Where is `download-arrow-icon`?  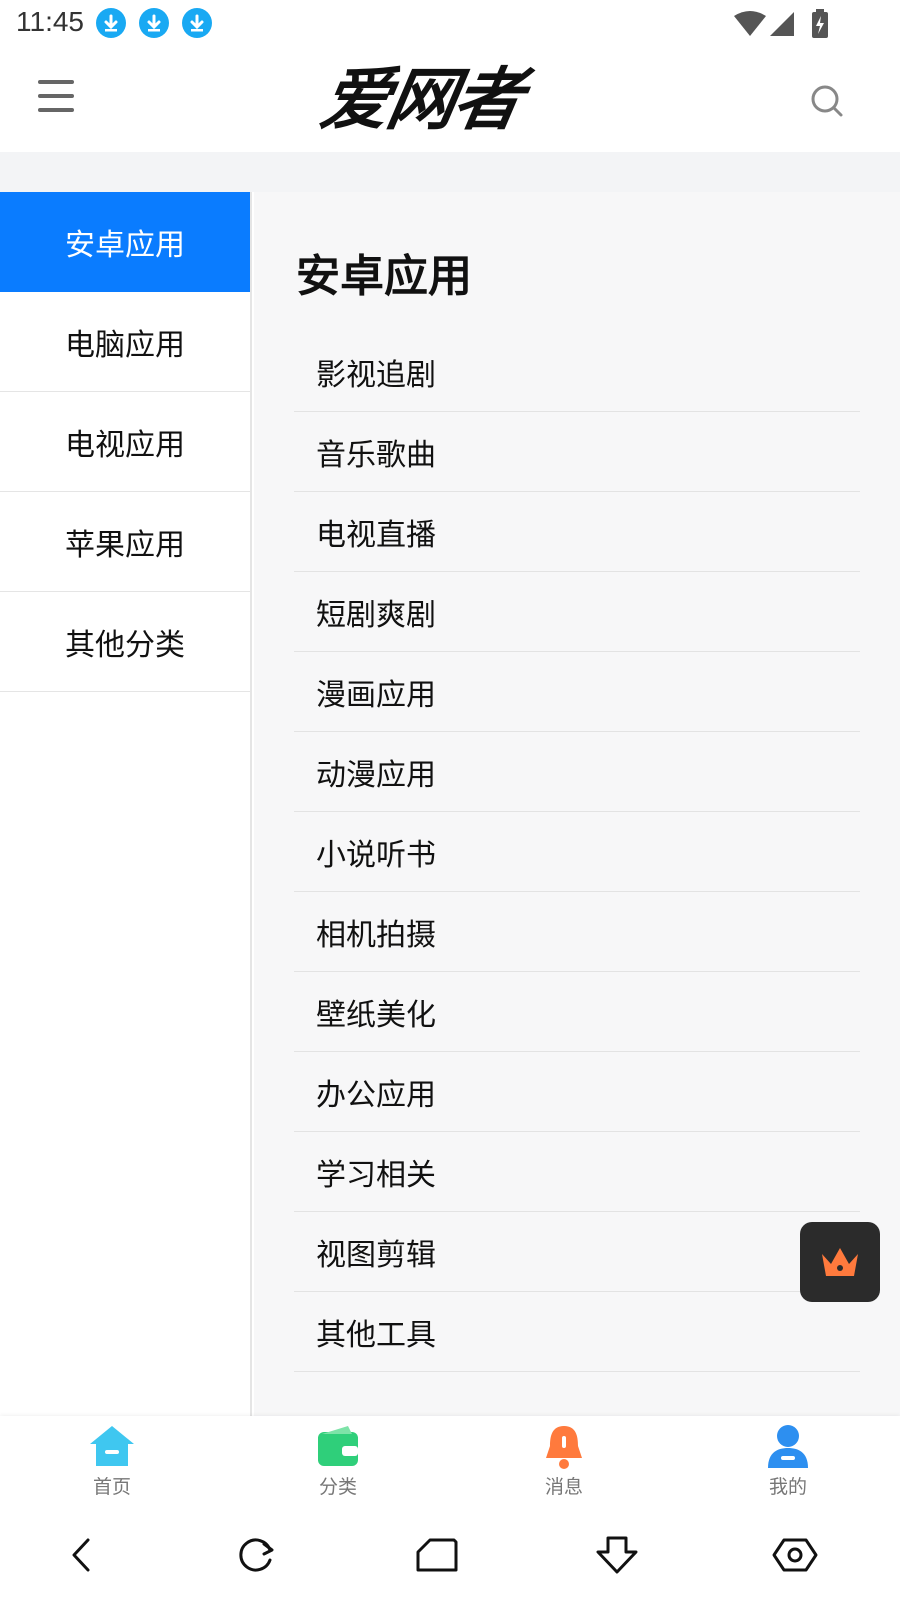
download-arrow-icon is located at coordinates (617, 1555).